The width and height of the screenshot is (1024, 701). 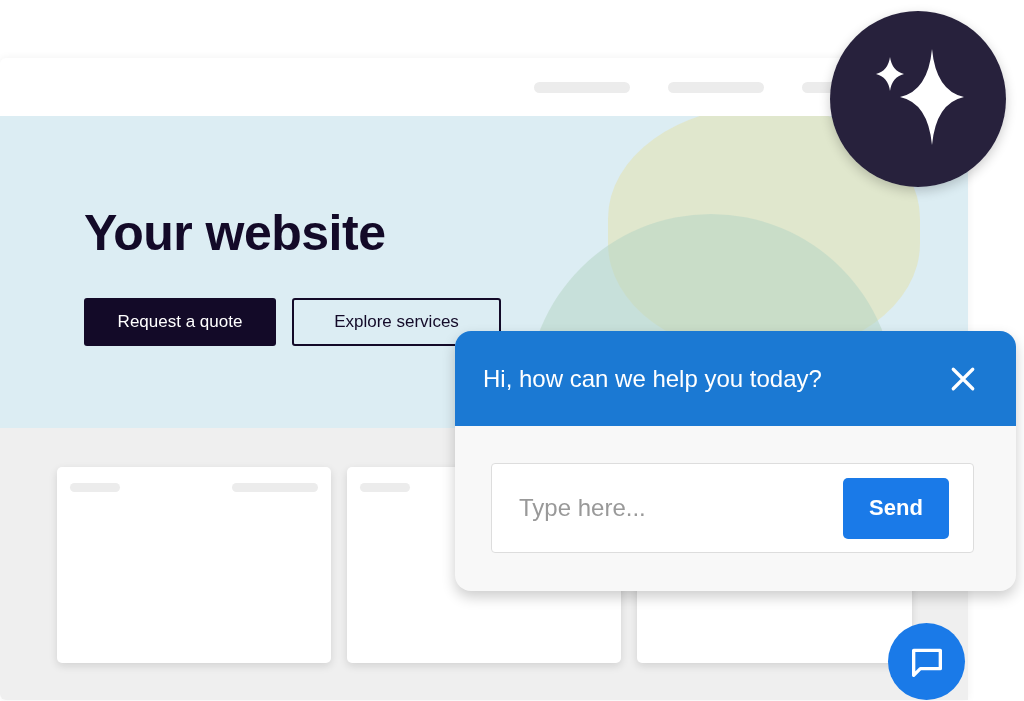 What do you see at coordinates (235, 233) in the screenshot?
I see `hero-title: Your website` at bounding box center [235, 233].